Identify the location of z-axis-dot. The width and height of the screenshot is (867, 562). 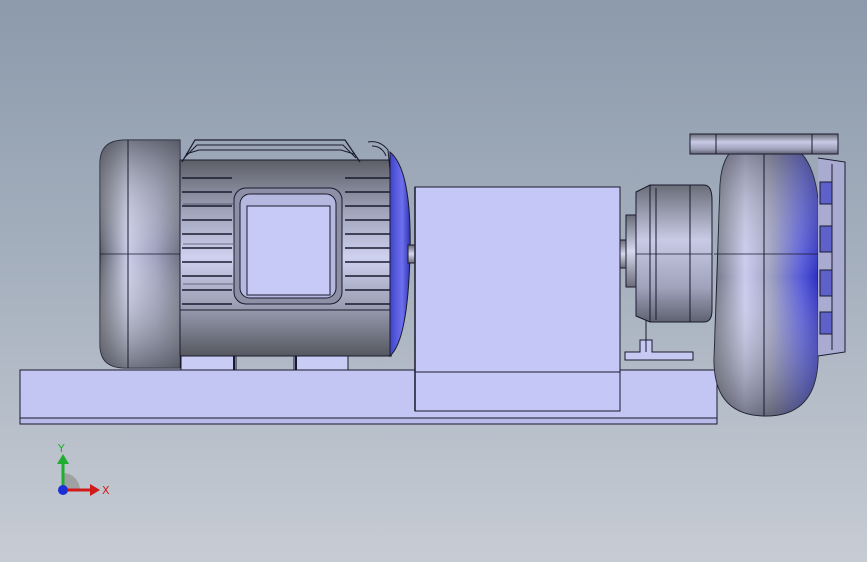
(63, 490).